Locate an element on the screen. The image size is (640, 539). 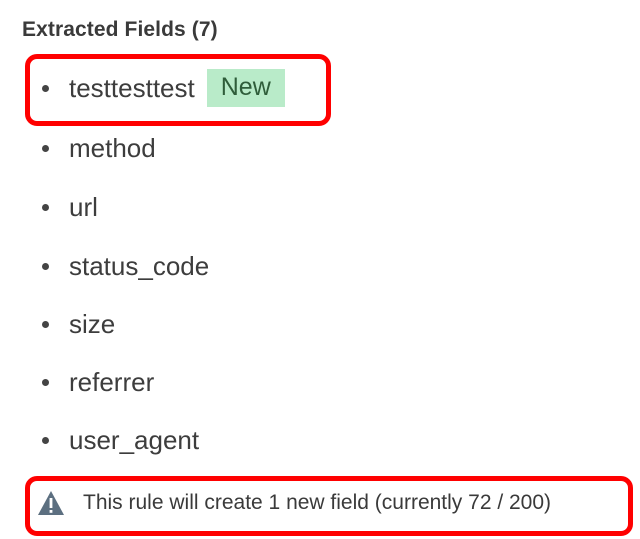
field-item-method: method is located at coordinates (99, 148).